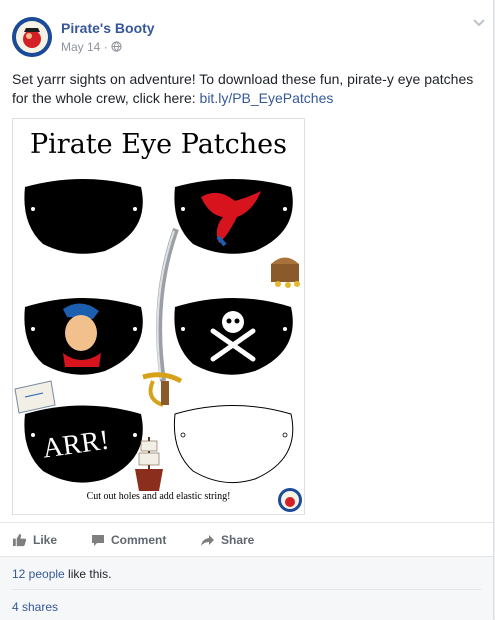 The image size is (495, 620). I want to click on post-actions: Like Comment Share, so click(246, 539).